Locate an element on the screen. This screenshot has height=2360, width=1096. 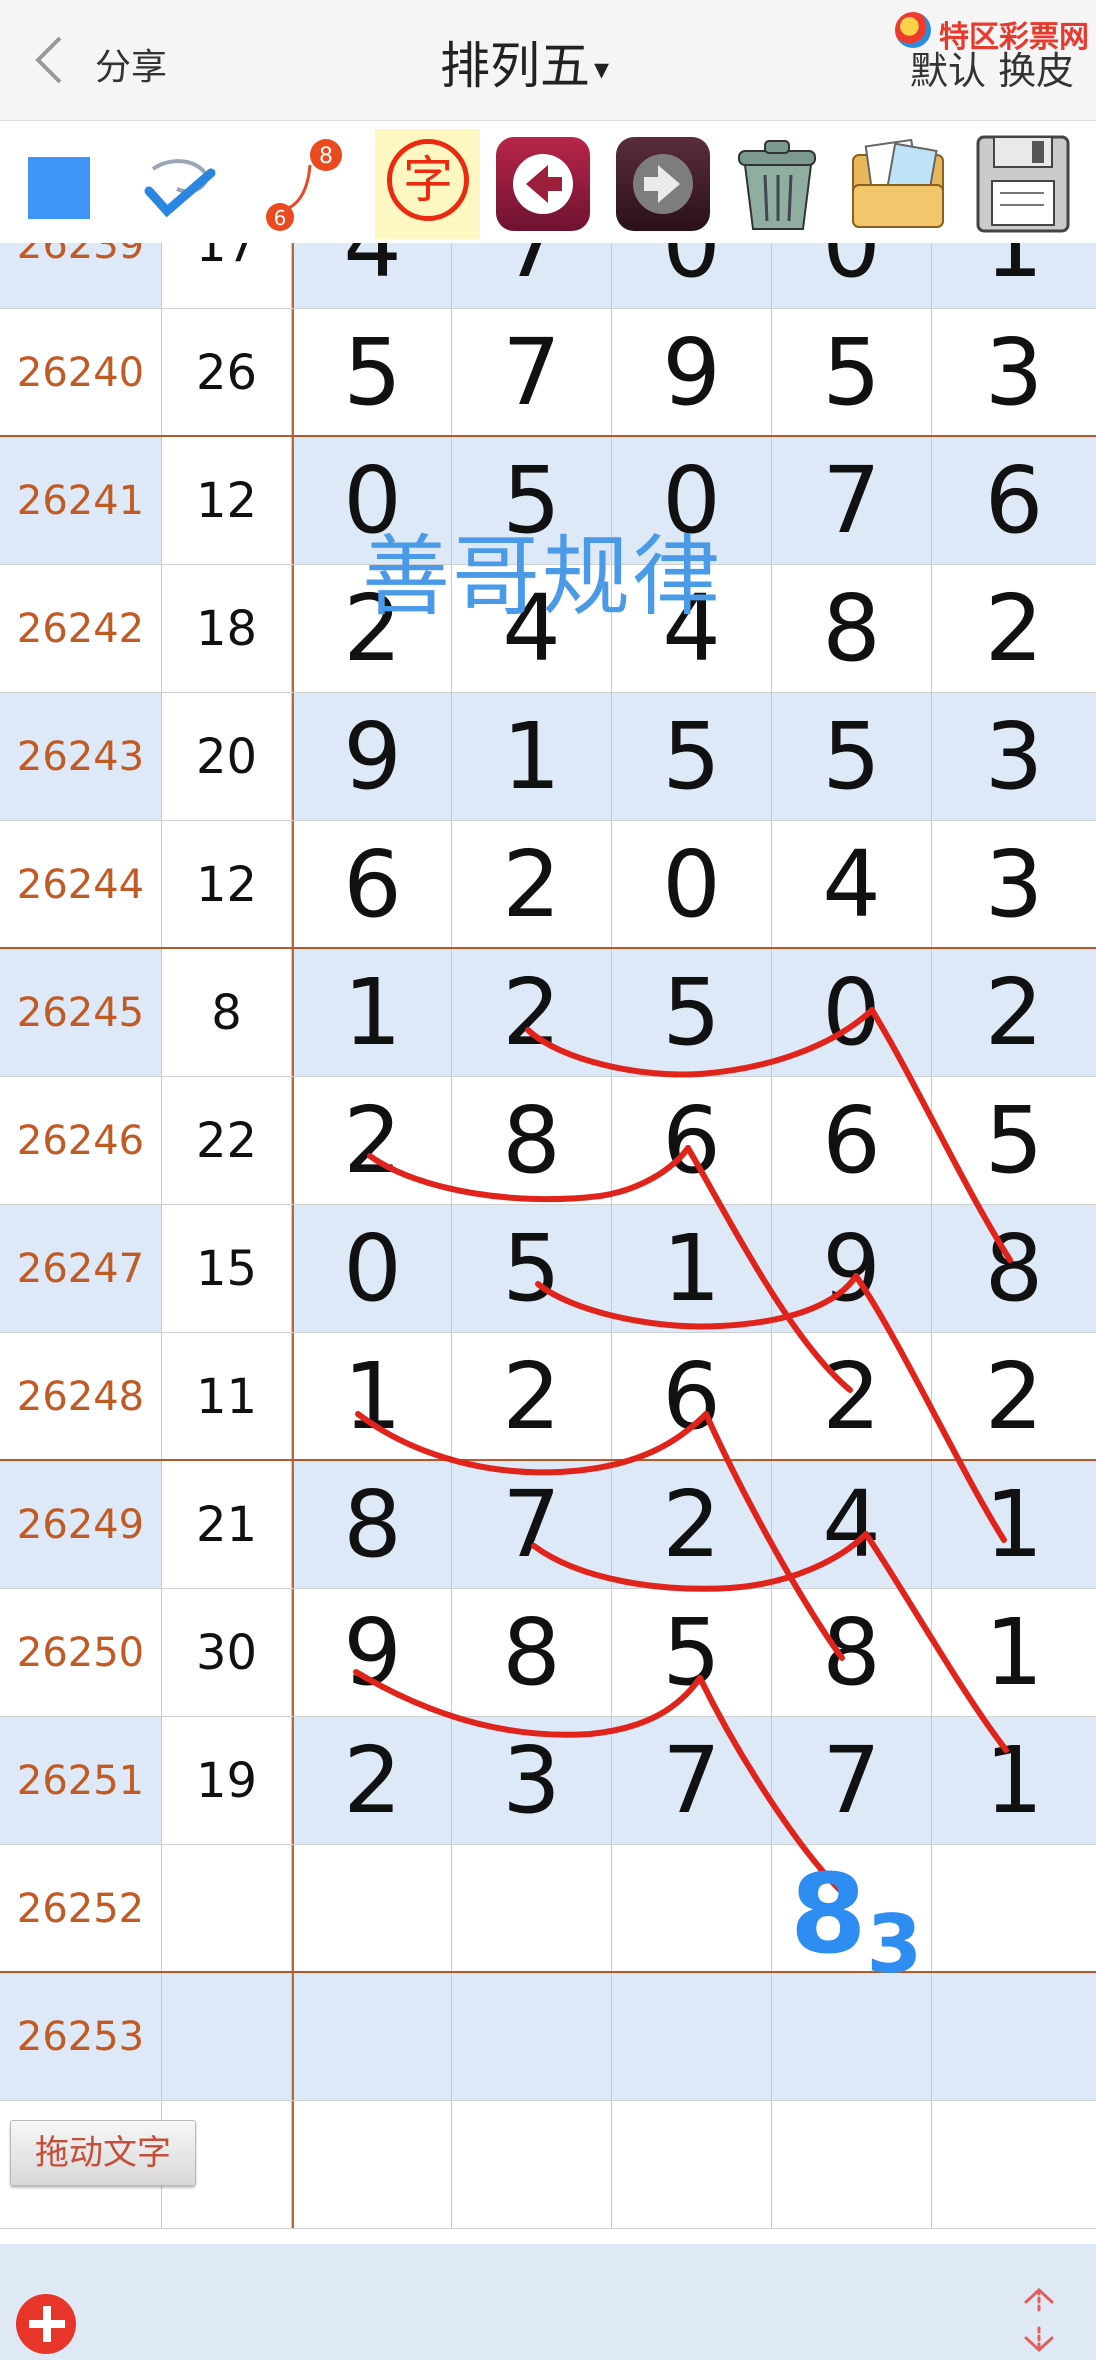
drag-text-button: 拖动文字 is located at coordinates (103, 2153).